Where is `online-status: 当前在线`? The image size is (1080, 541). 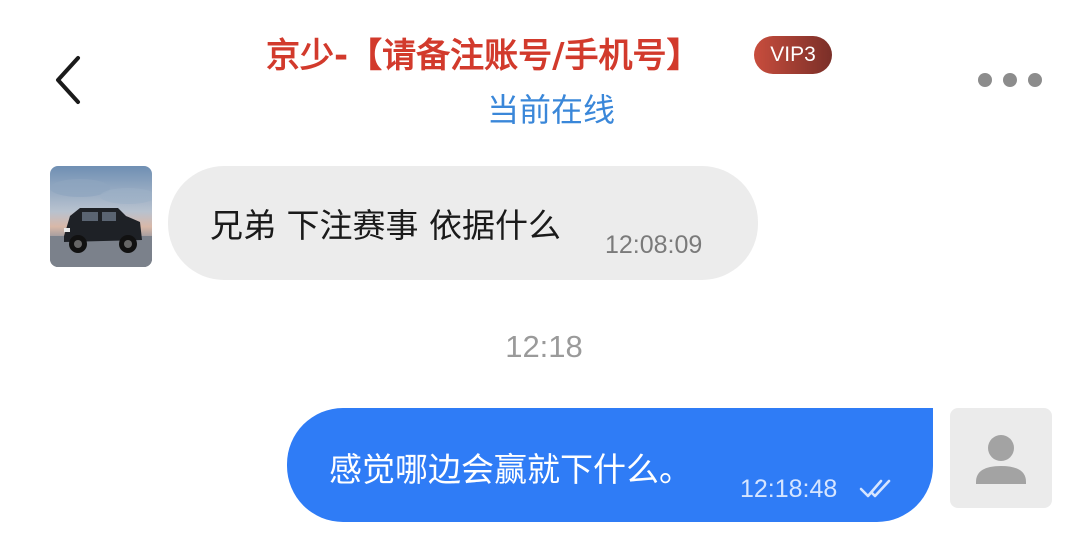
online-status: 当前在线 is located at coordinates (550, 110).